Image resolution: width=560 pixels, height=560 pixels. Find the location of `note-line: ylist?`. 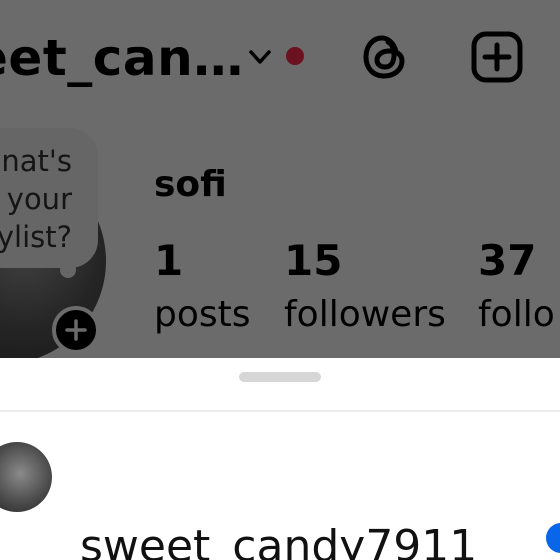

note-line: ylist? is located at coordinates (36, 237).